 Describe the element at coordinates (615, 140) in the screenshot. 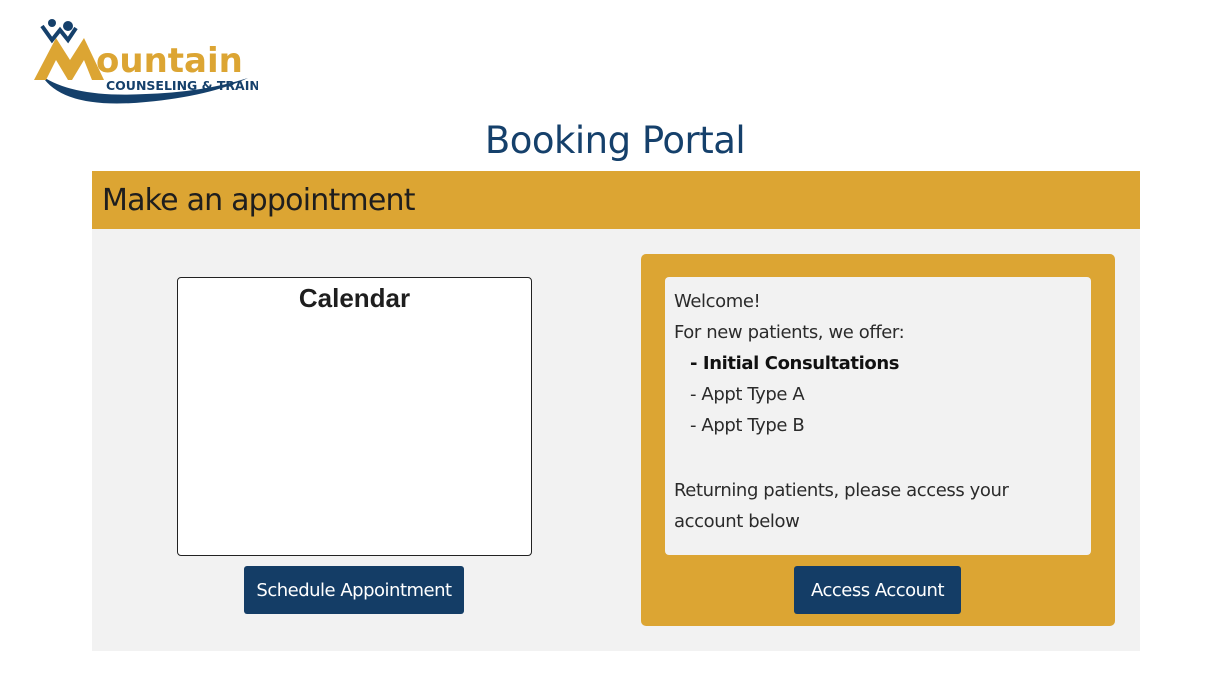

I see `page-title: Booking Portal` at that location.